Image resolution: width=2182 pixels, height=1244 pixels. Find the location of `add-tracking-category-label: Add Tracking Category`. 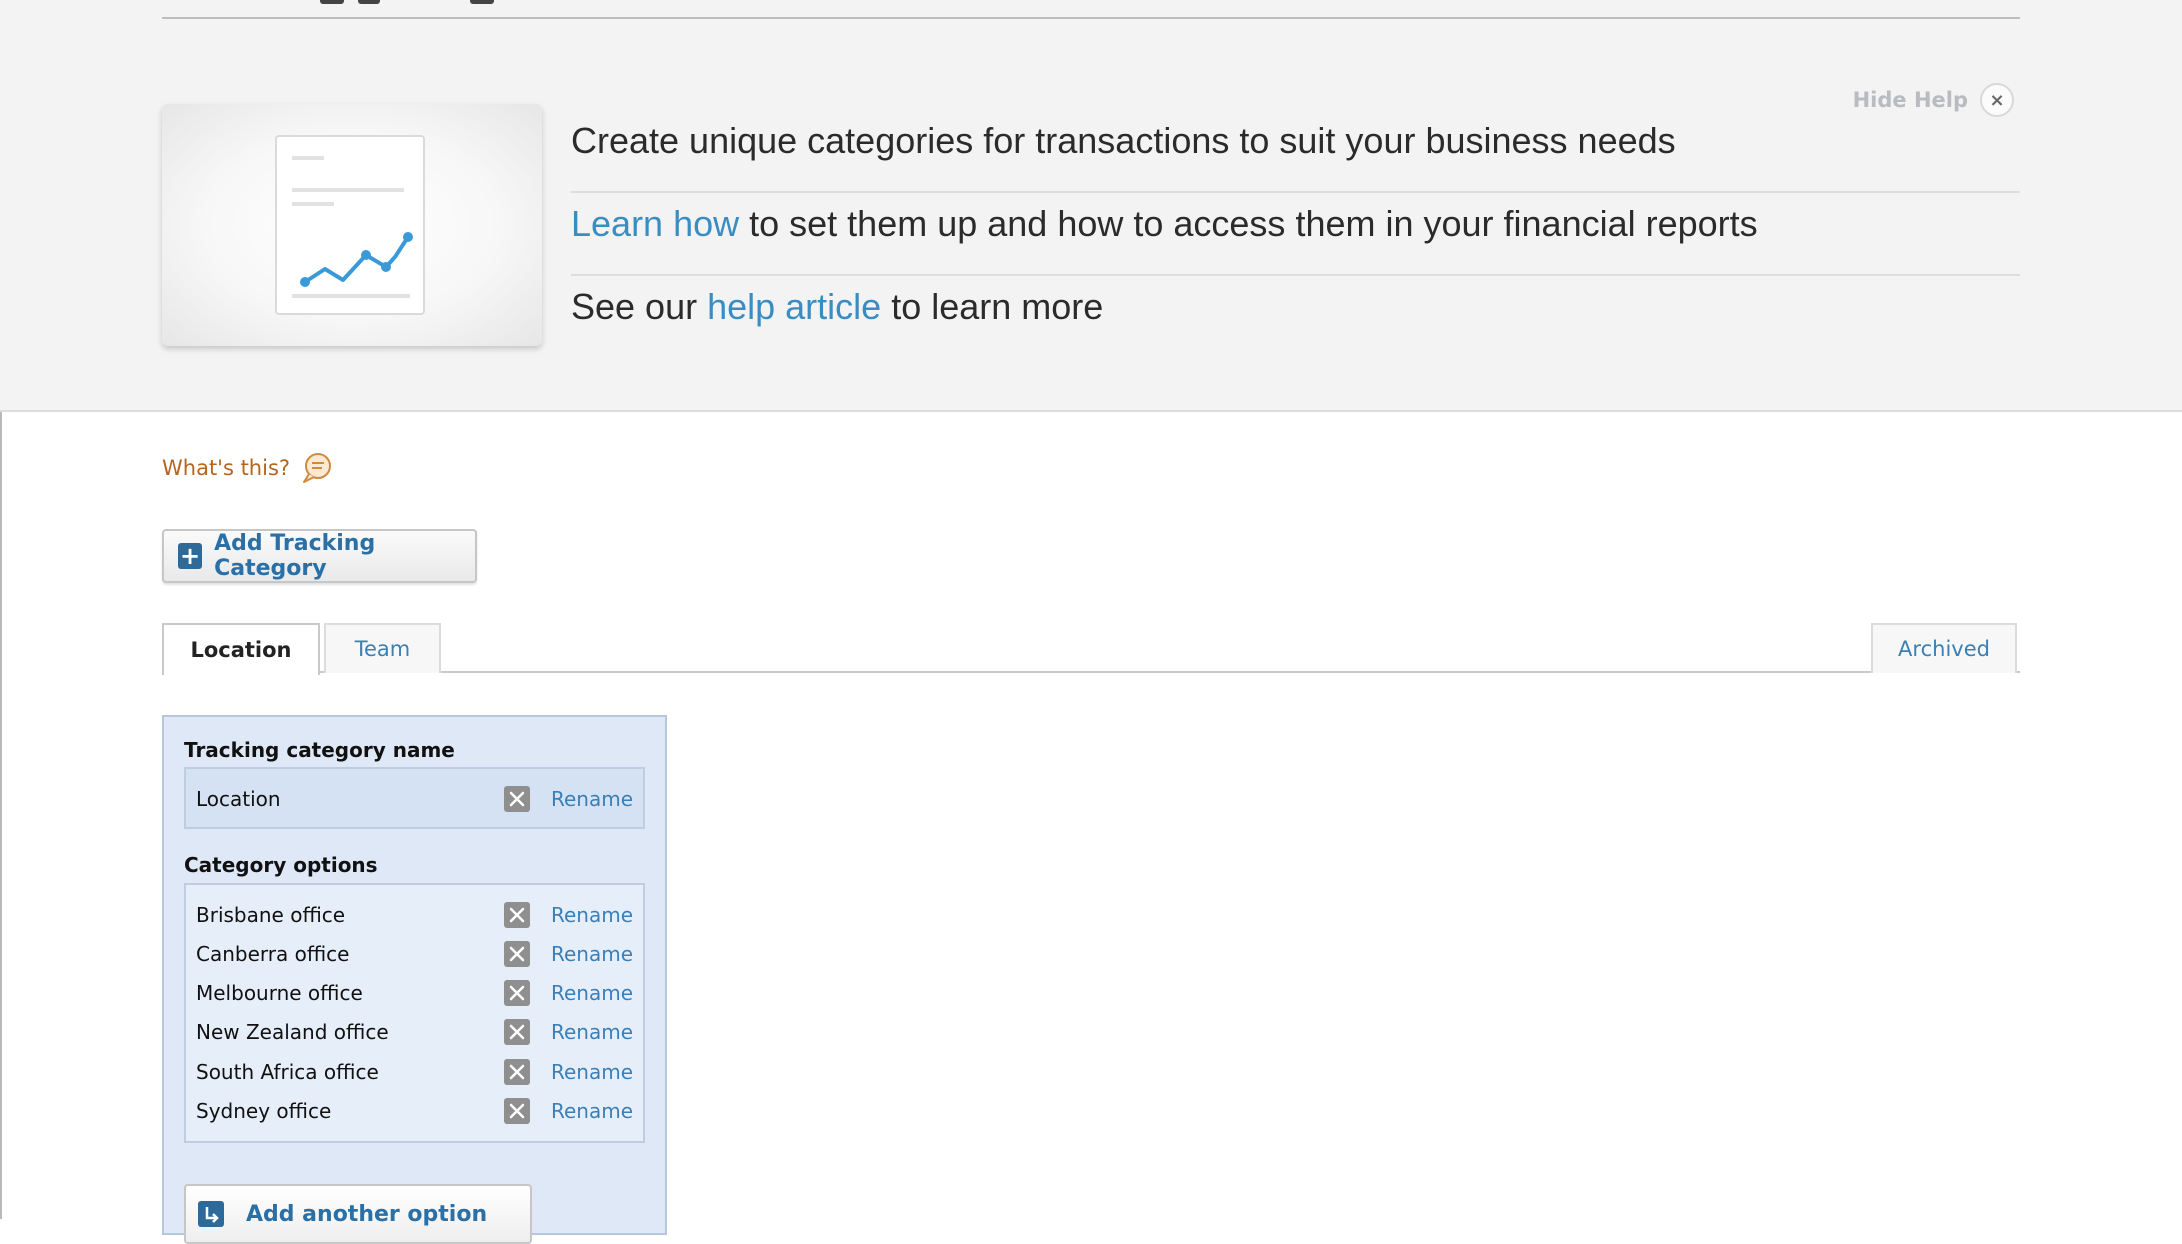

add-tracking-category-label: Add Tracking Category is located at coordinates (295, 556).